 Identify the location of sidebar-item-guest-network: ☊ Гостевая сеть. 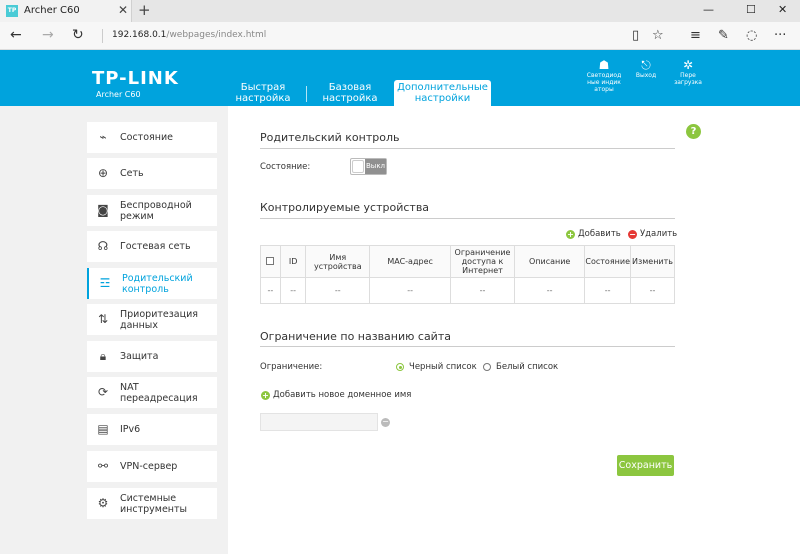
(152, 246).